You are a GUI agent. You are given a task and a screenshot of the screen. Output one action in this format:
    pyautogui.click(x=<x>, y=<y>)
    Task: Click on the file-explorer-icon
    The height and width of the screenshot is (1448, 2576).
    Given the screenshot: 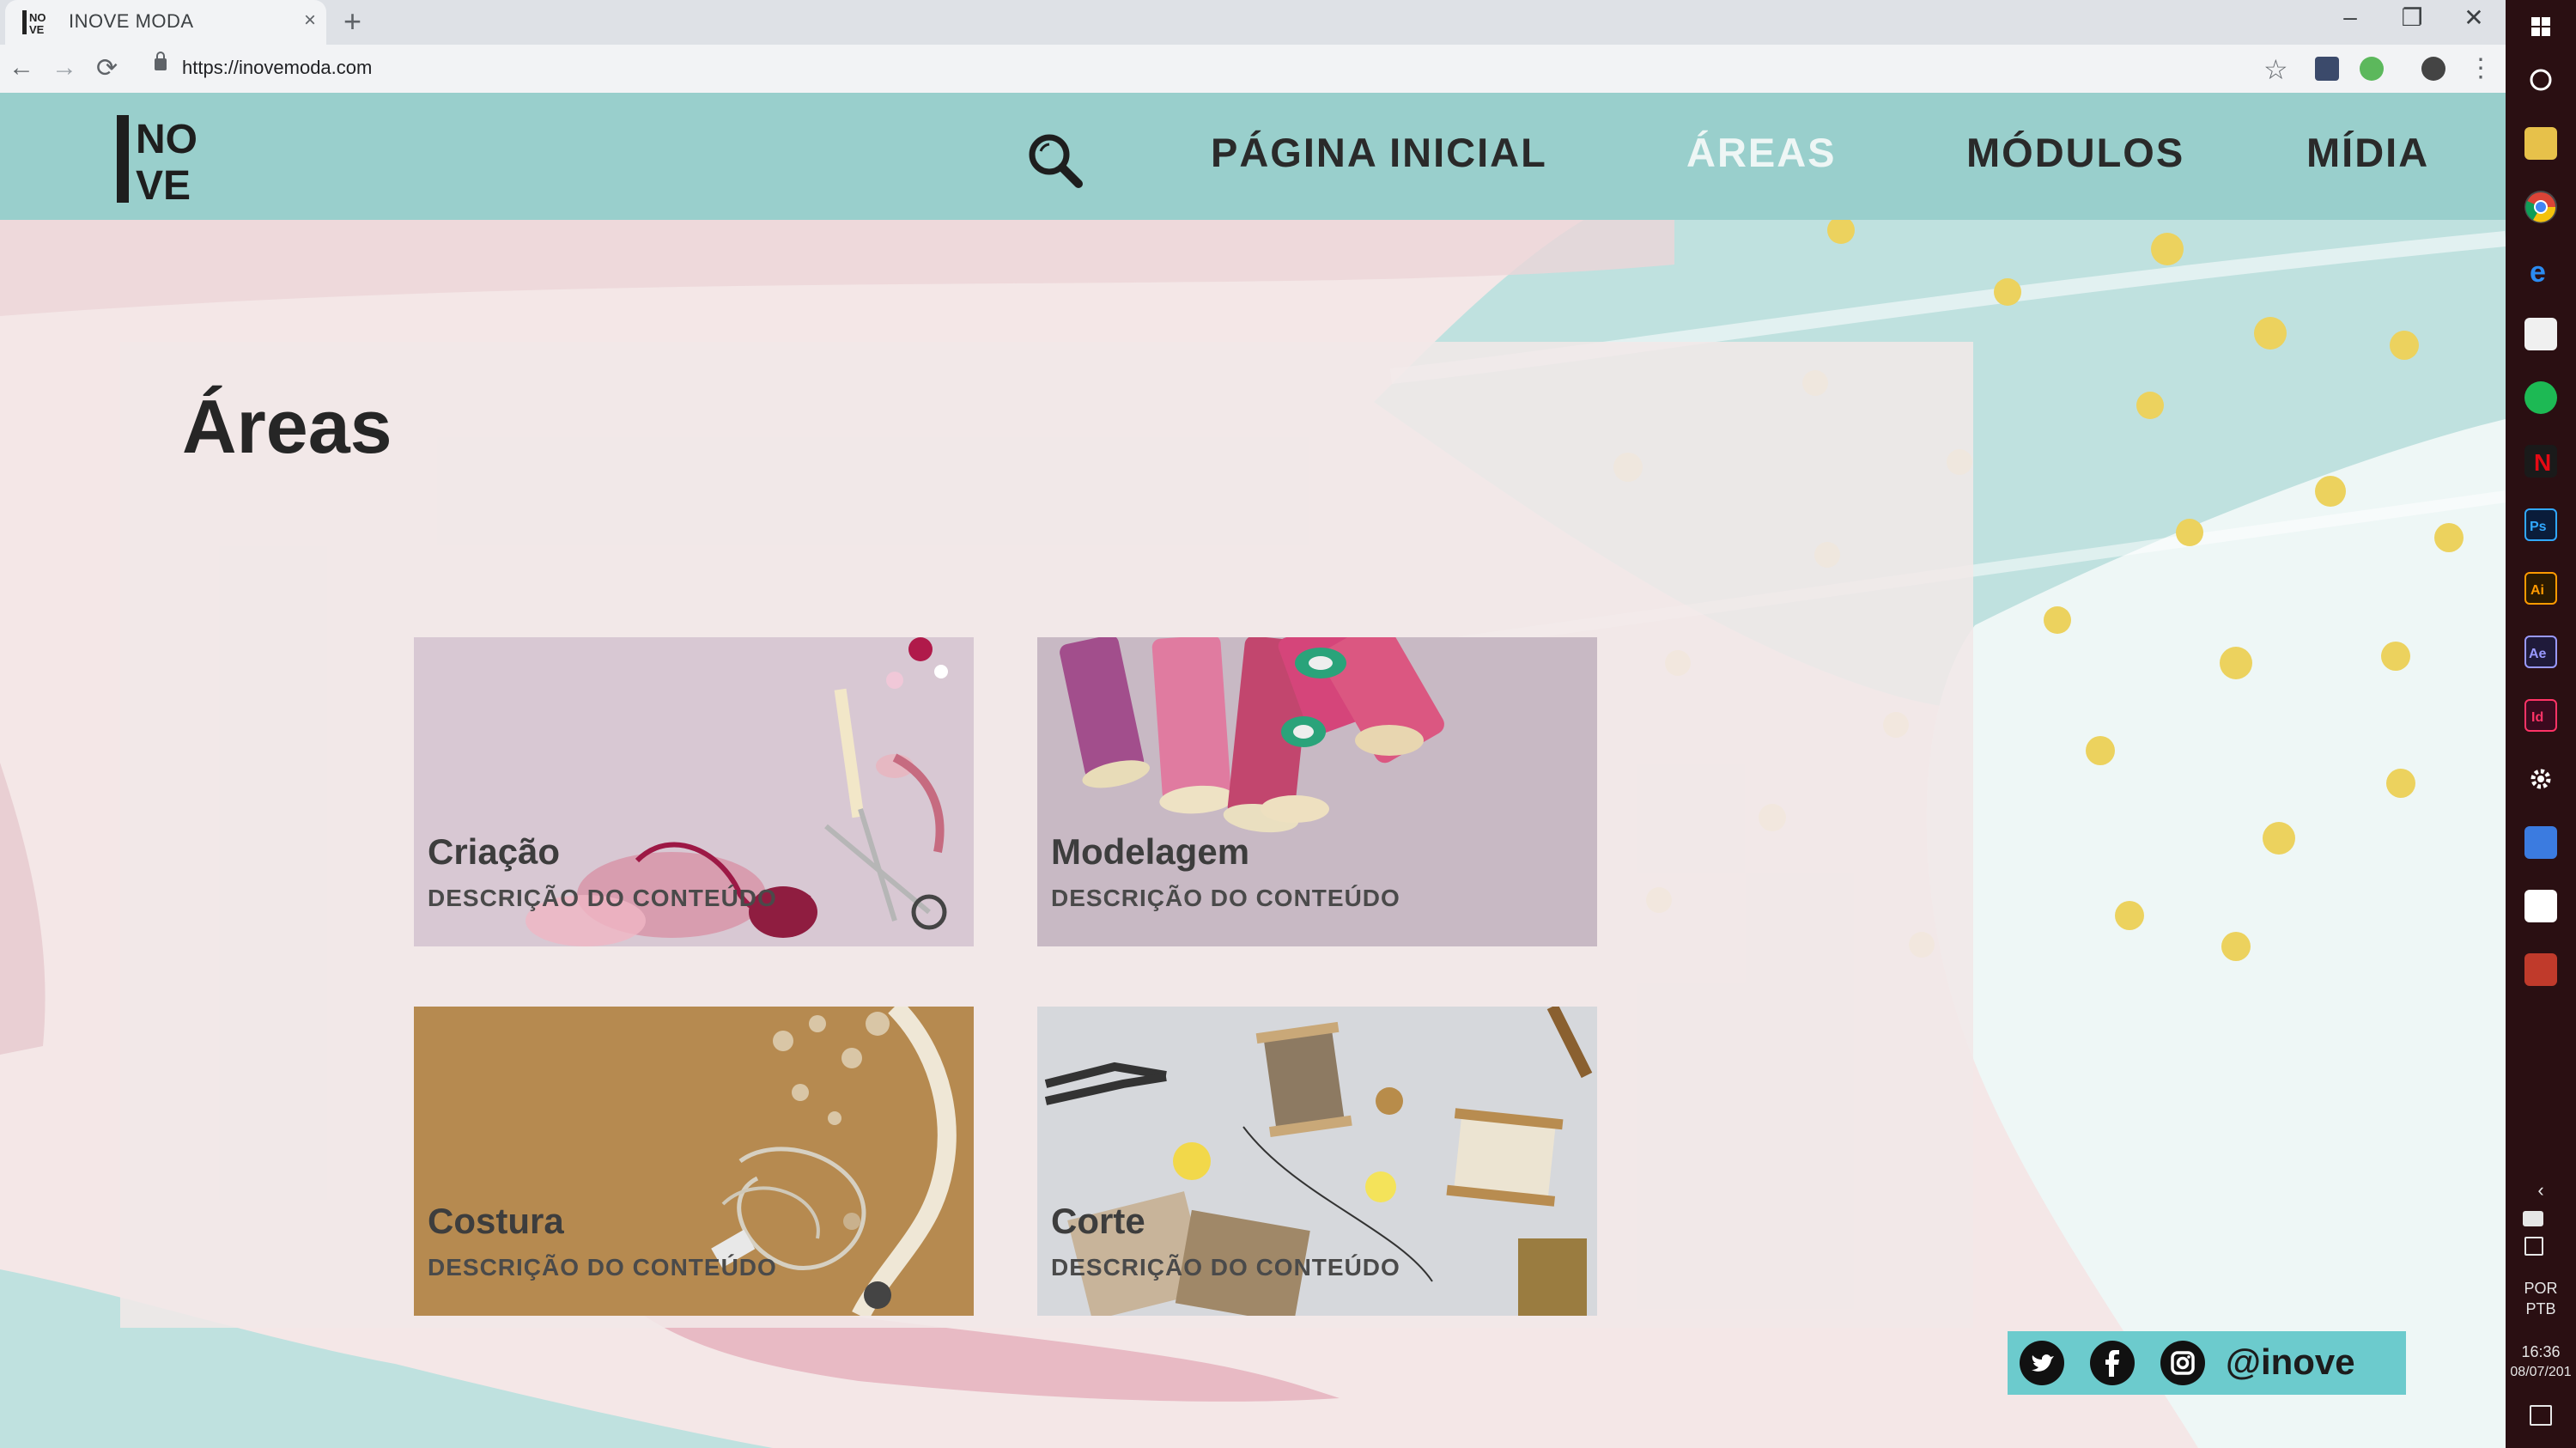 What is the action you would take?
    pyautogui.click(x=2540, y=143)
    